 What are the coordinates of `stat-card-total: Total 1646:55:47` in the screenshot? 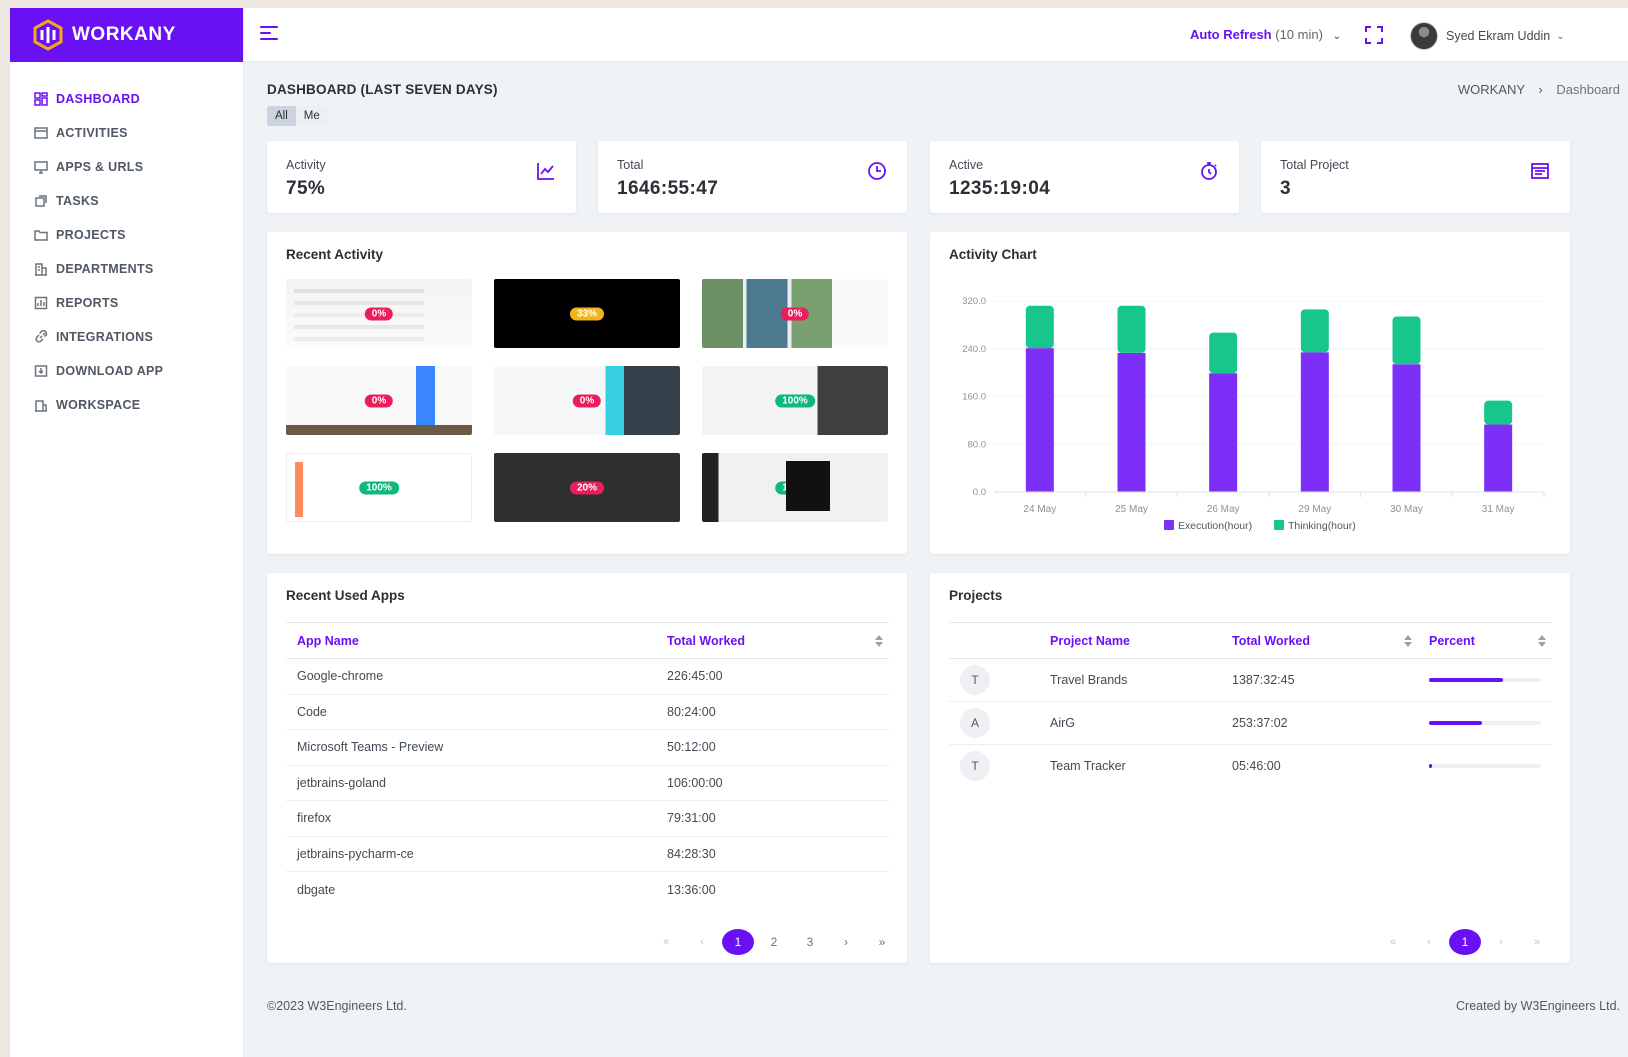 It's located at (752, 177).